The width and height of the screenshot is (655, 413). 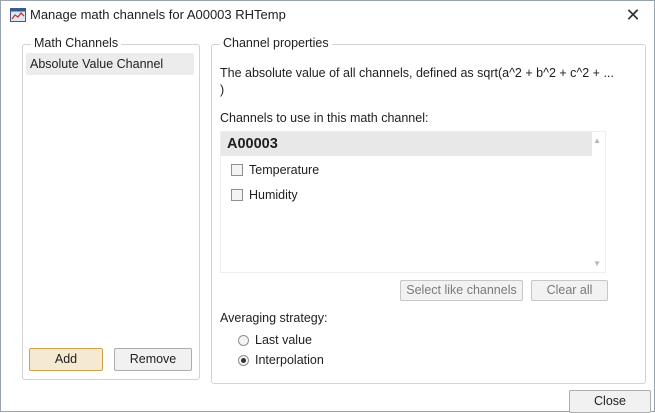 I want to click on title-bar: Manage math channels for A00003 RHTemp ✕, so click(x=327, y=15).